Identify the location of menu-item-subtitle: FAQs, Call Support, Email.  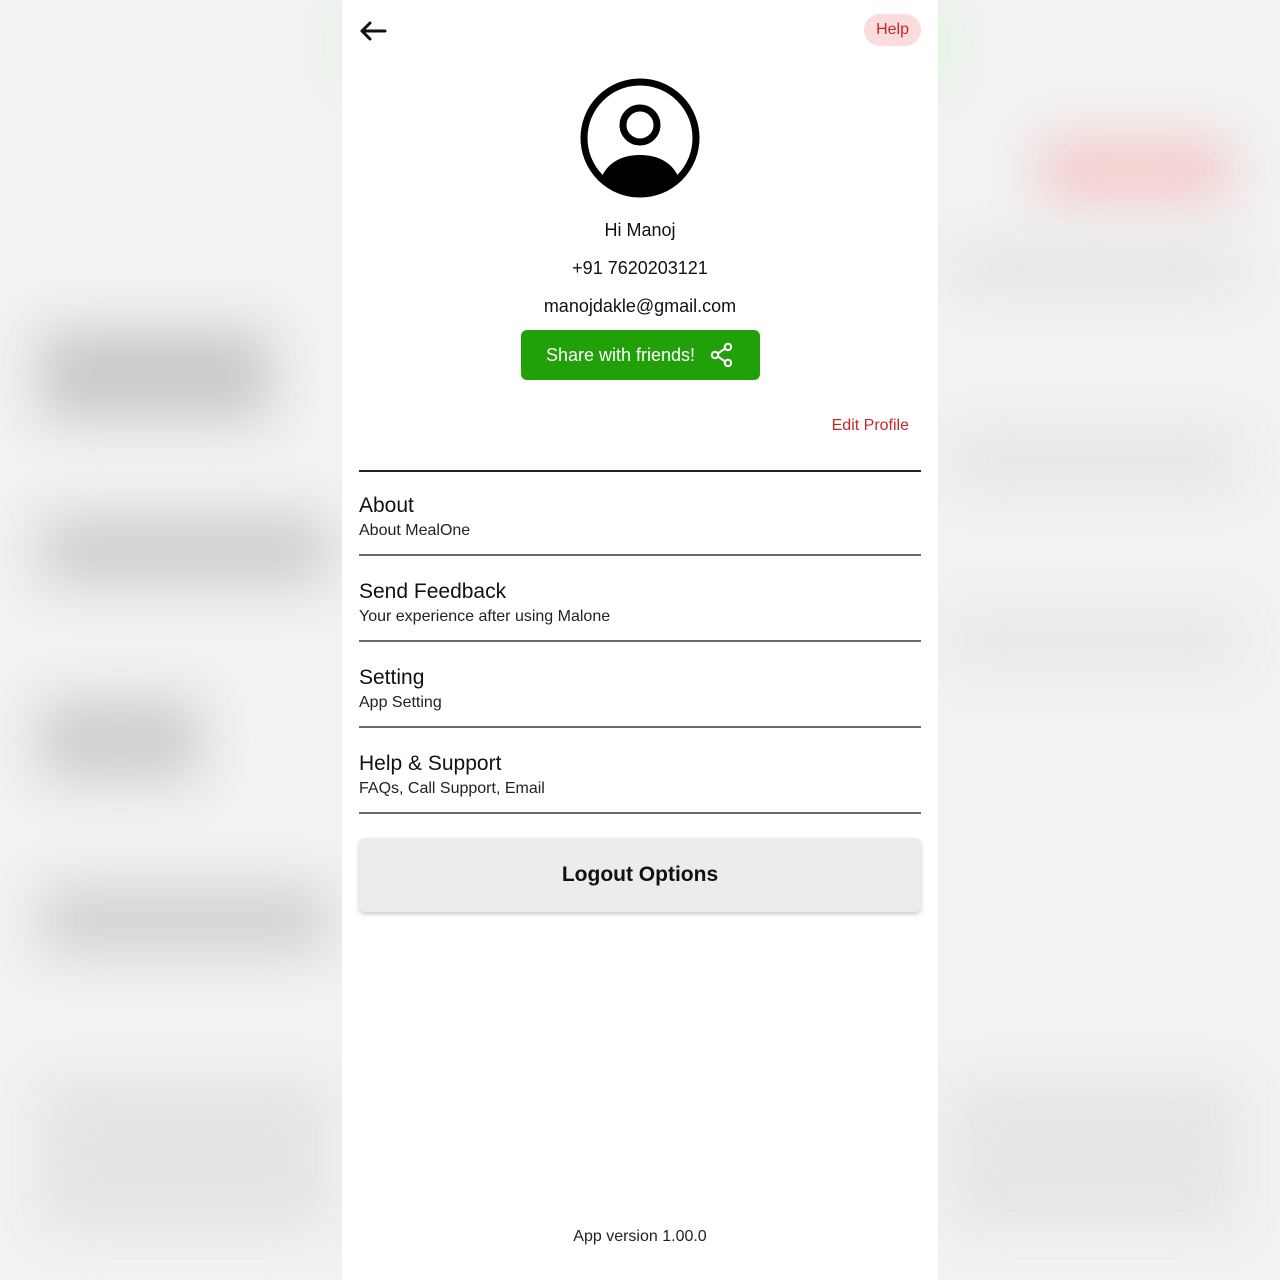
(452, 788).